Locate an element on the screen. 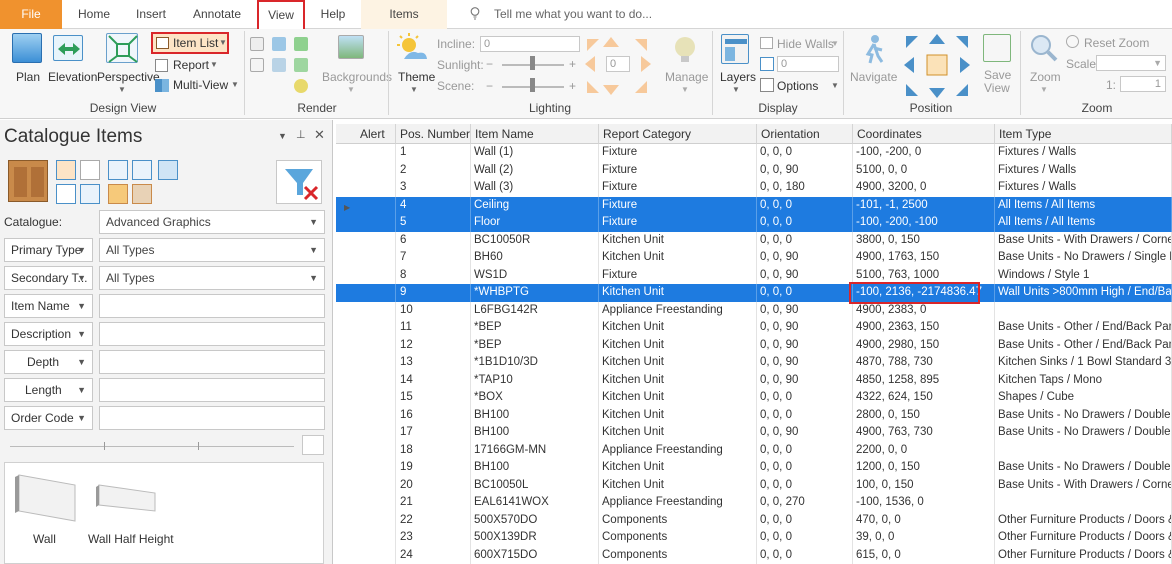  render-gear-icon is located at coordinates (301, 86).